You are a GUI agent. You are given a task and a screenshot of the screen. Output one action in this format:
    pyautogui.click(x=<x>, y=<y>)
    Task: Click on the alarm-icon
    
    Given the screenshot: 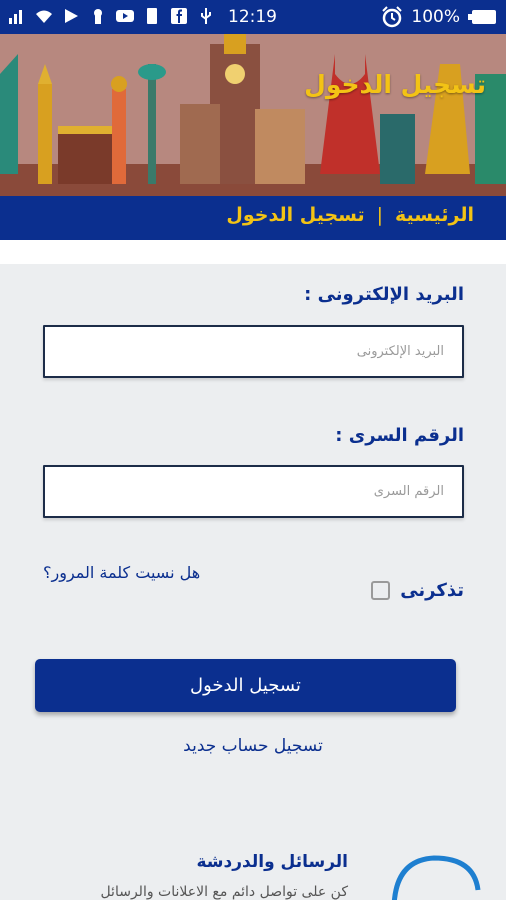 What is the action you would take?
    pyautogui.click(x=392, y=17)
    